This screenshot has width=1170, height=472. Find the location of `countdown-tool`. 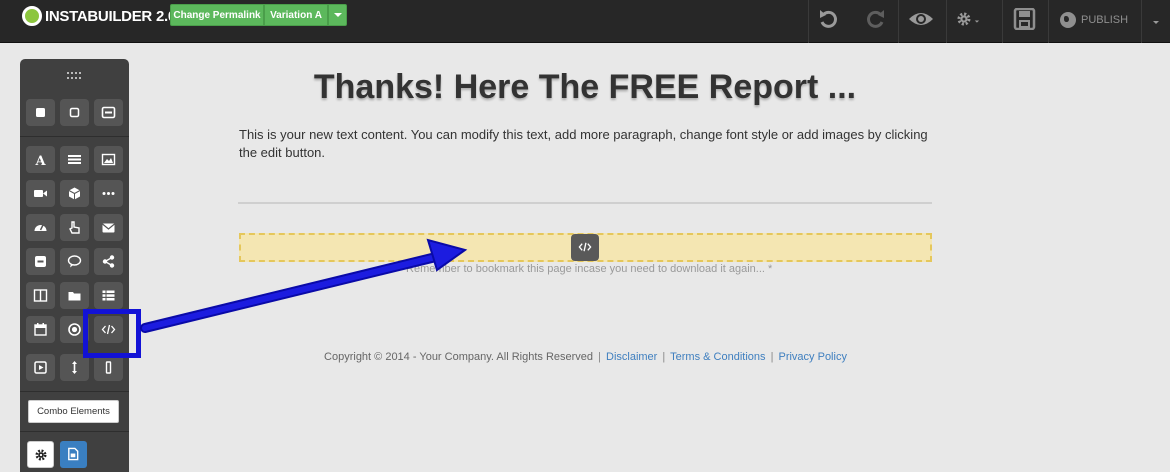

countdown-tool is located at coordinates (40, 227).